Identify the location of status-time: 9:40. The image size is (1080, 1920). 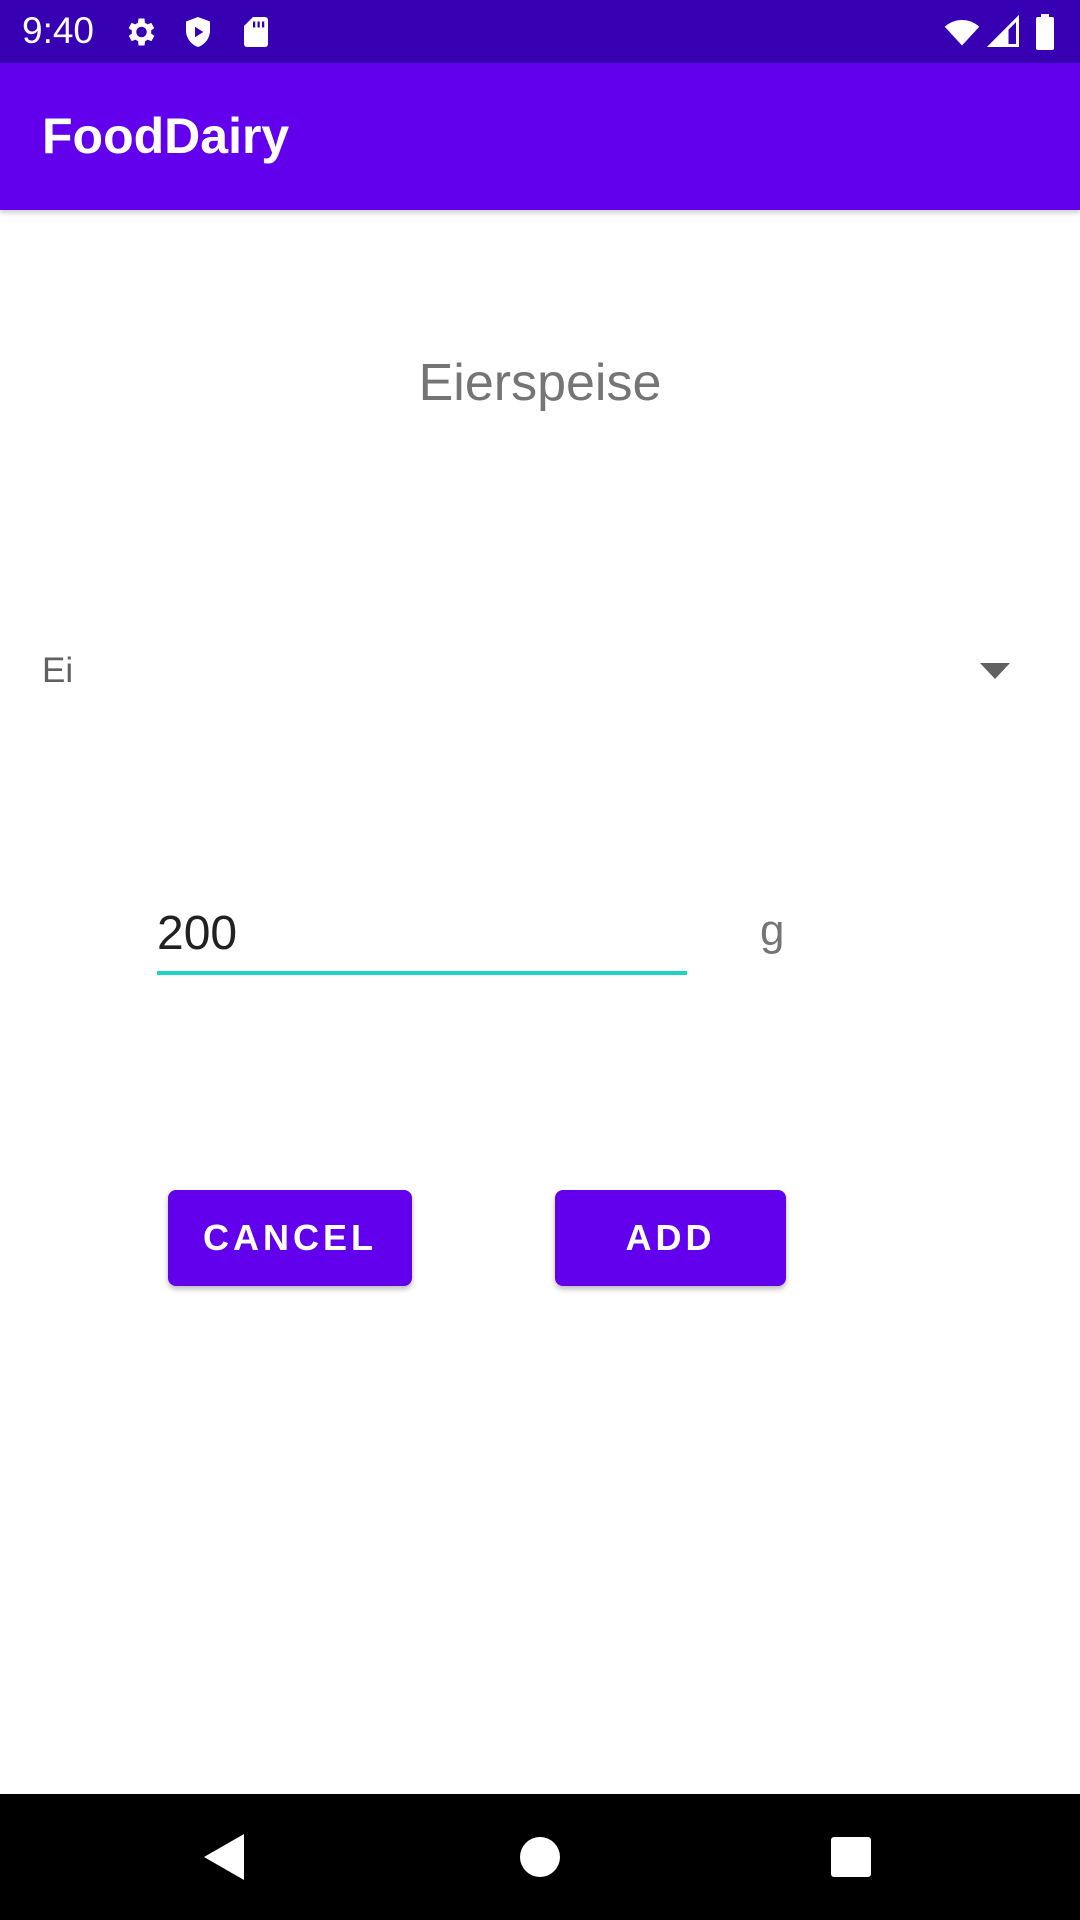
(58, 30).